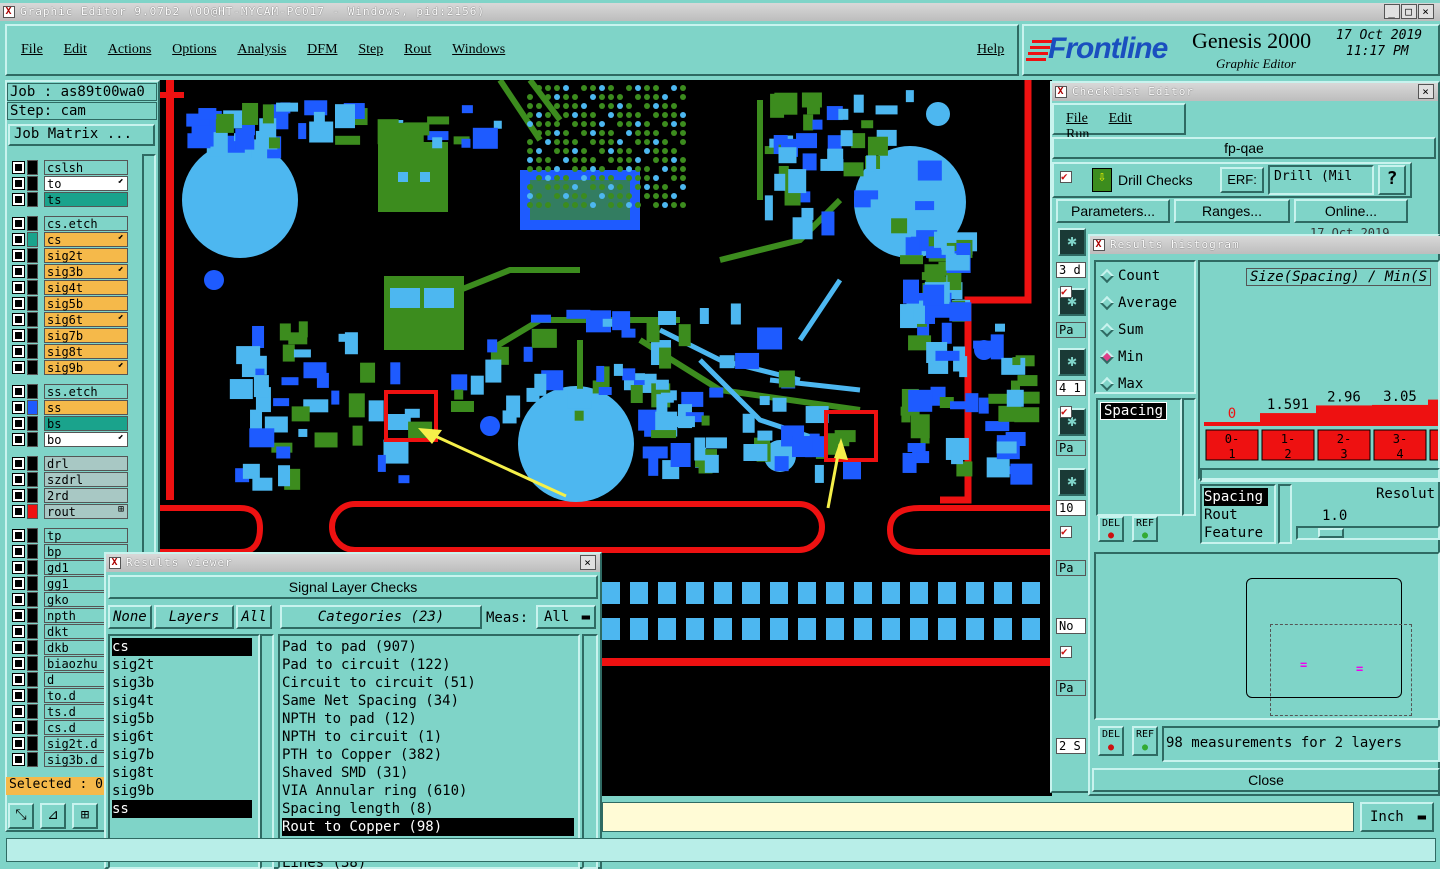 This screenshot has height=869, width=1440. I want to click on layer-name: sig4t, so click(86, 287).